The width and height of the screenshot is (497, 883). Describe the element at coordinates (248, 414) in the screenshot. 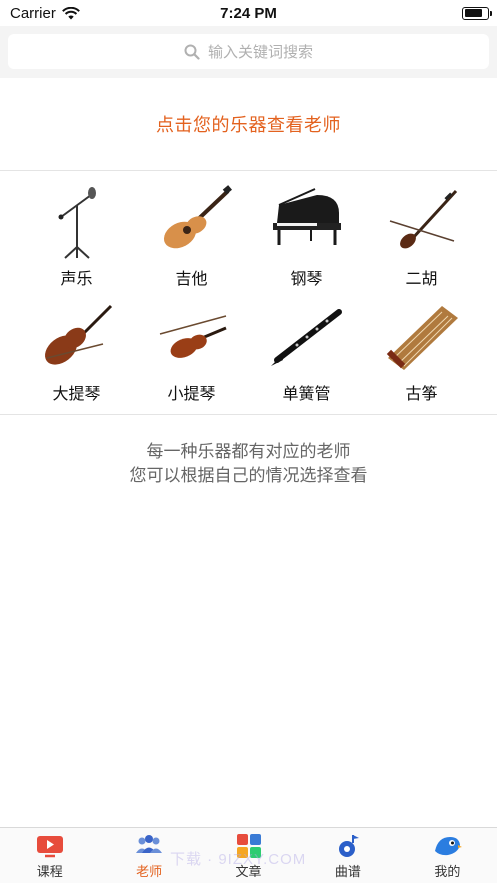

I see `divider-bottom` at that location.